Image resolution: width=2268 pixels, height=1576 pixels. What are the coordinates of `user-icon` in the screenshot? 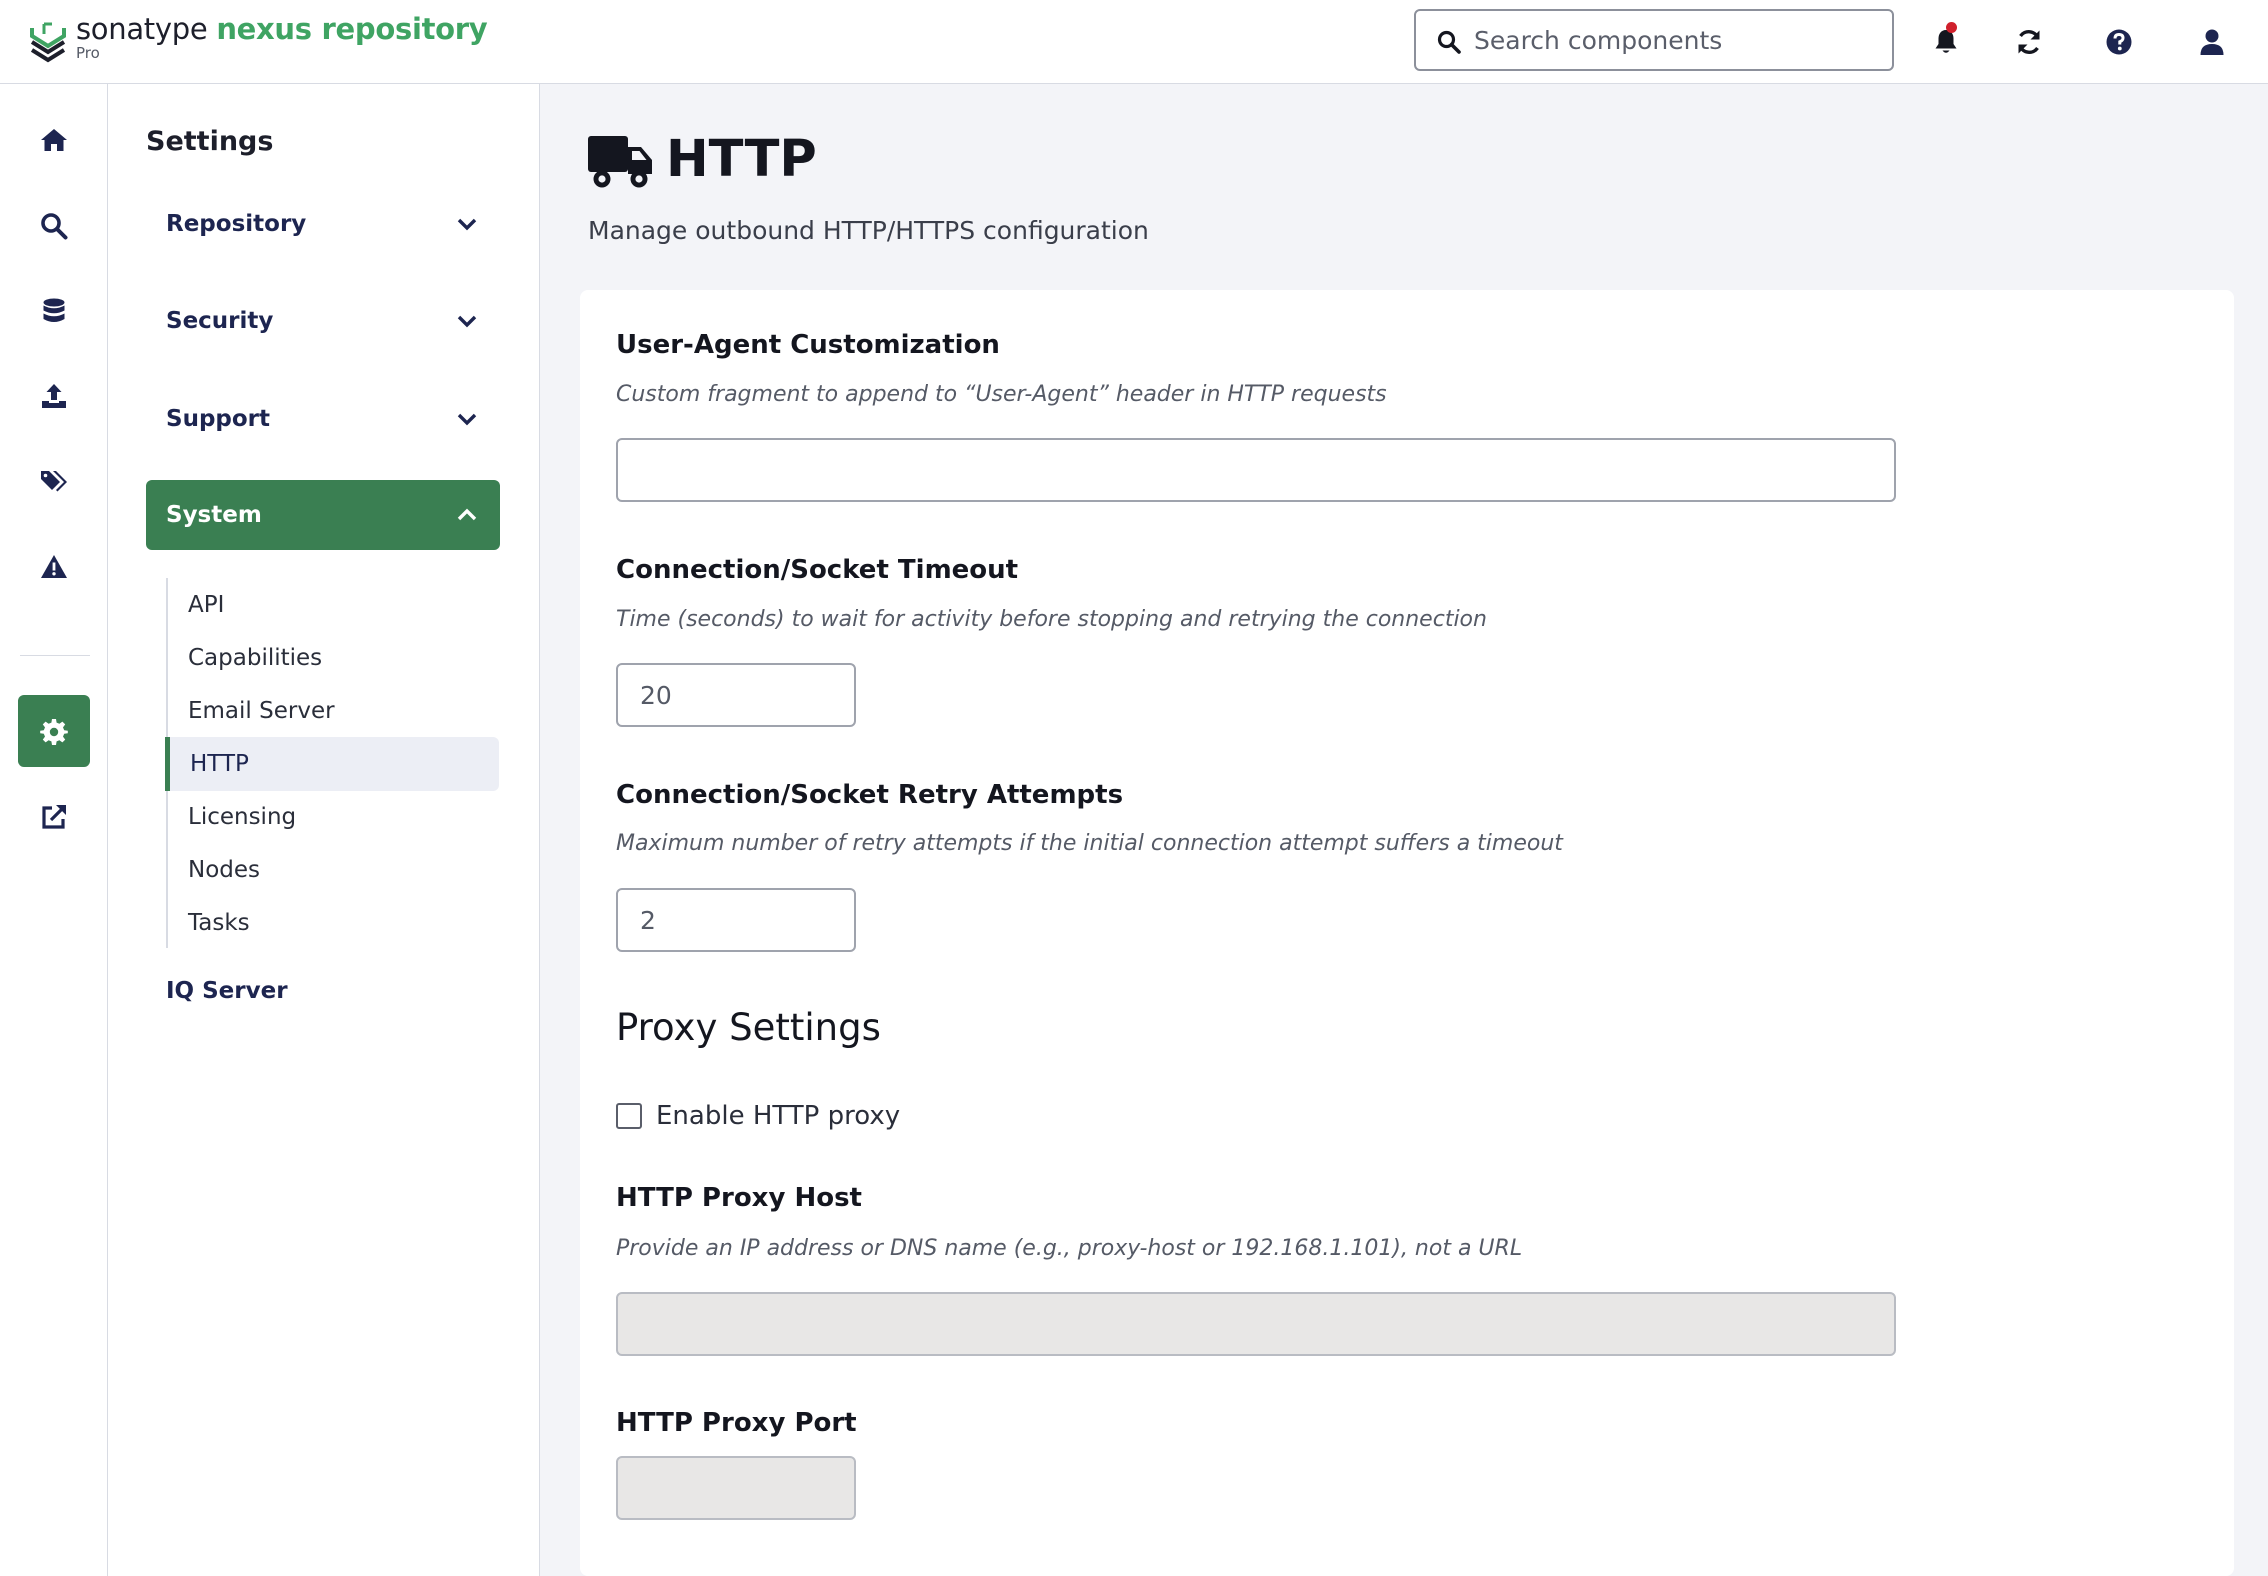 It's located at (2212, 42).